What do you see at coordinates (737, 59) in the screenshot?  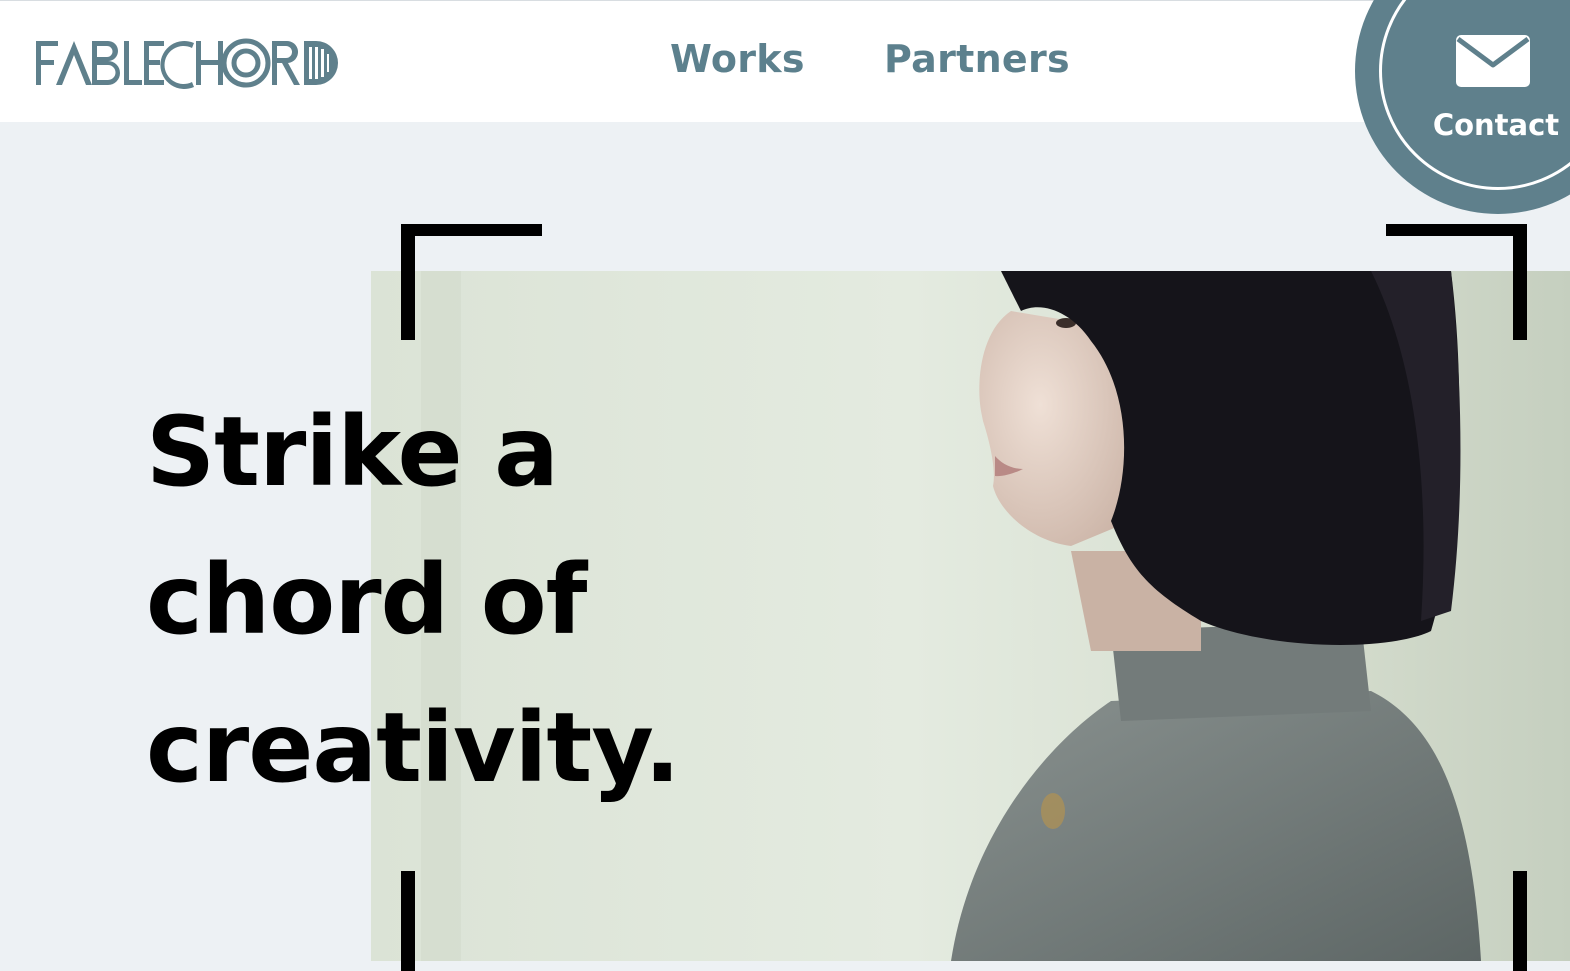 I see `nav-works-link: Works` at bounding box center [737, 59].